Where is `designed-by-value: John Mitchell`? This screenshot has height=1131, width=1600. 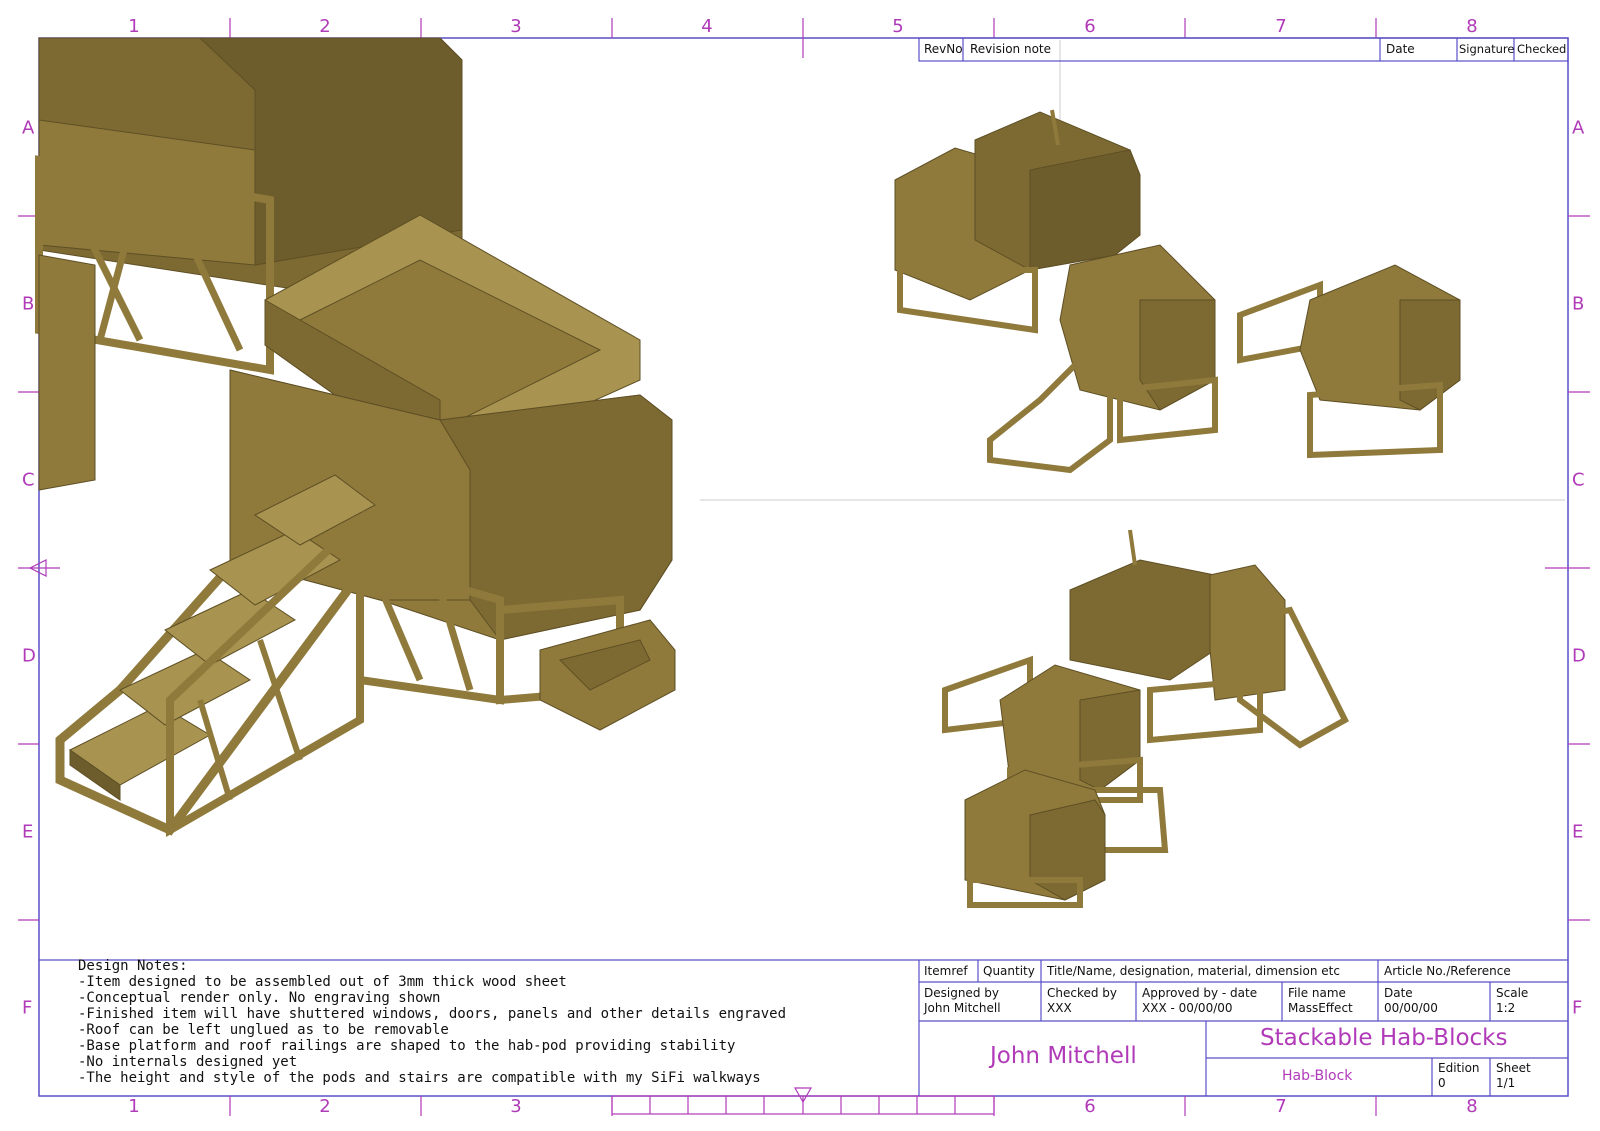 designed-by-value: John Mitchell is located at coordinates (962, 1008).